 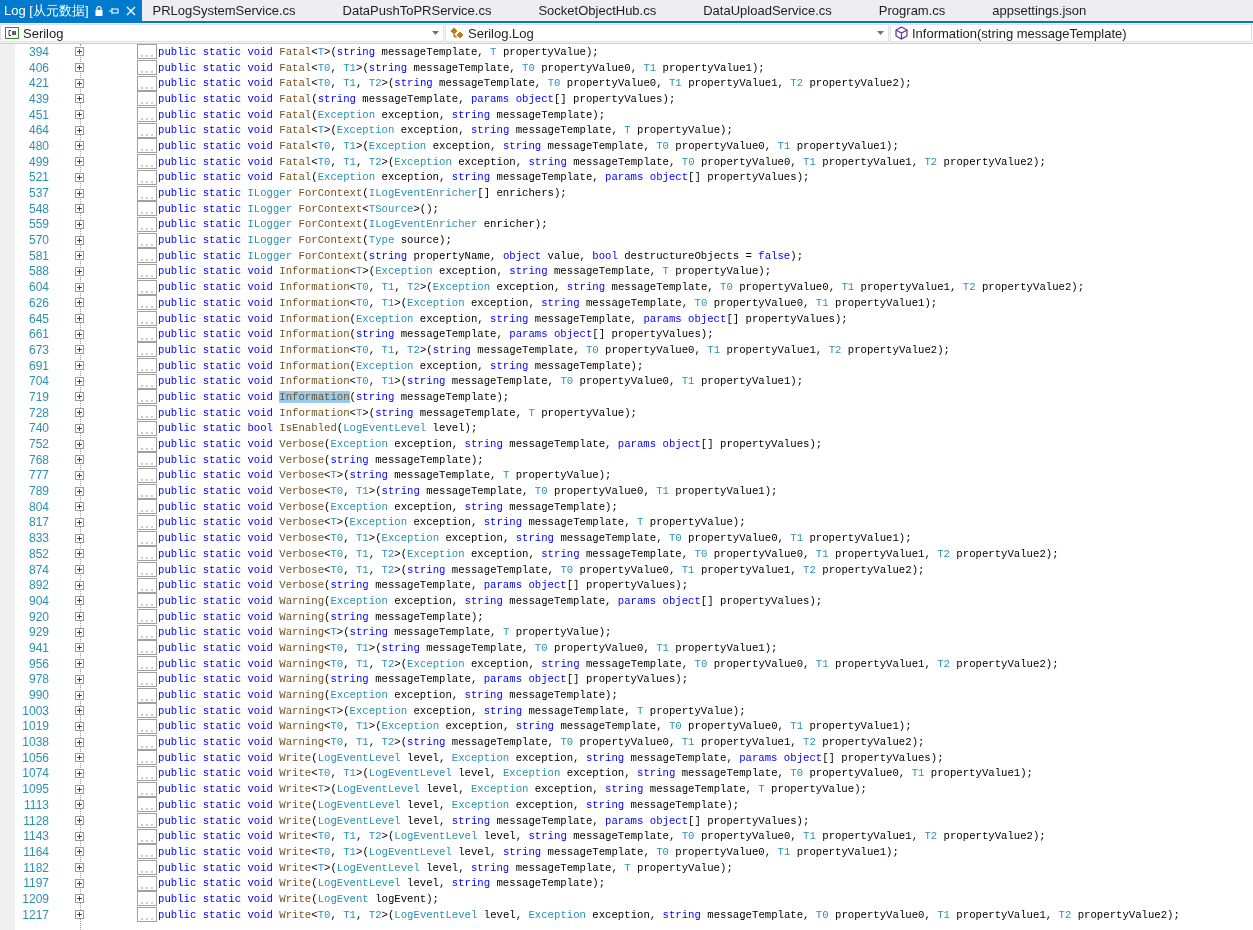 What do you see at coordinates (234, 10) in the screenshot?
I see `document-tab: PRLogSystemService.cs` at bounding box center [234, 10].